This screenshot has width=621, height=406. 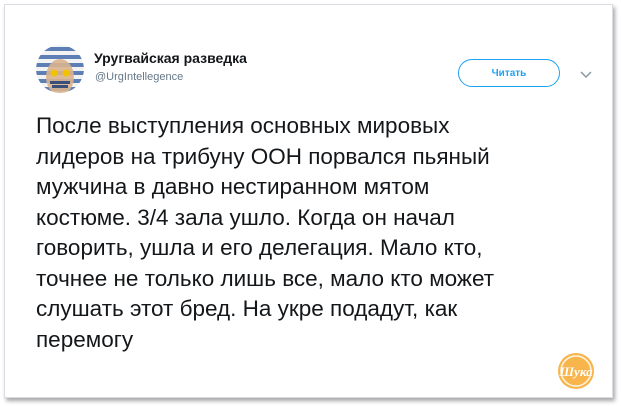 I want to click on site-watermark-logo: Шука, so click(x=576, y=371).